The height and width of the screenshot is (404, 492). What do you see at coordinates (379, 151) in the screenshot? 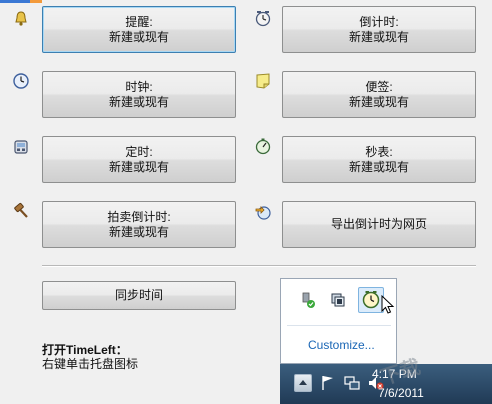
I see `stopwatch-button-line1: 秒表:` at bounding box center [379, 151].